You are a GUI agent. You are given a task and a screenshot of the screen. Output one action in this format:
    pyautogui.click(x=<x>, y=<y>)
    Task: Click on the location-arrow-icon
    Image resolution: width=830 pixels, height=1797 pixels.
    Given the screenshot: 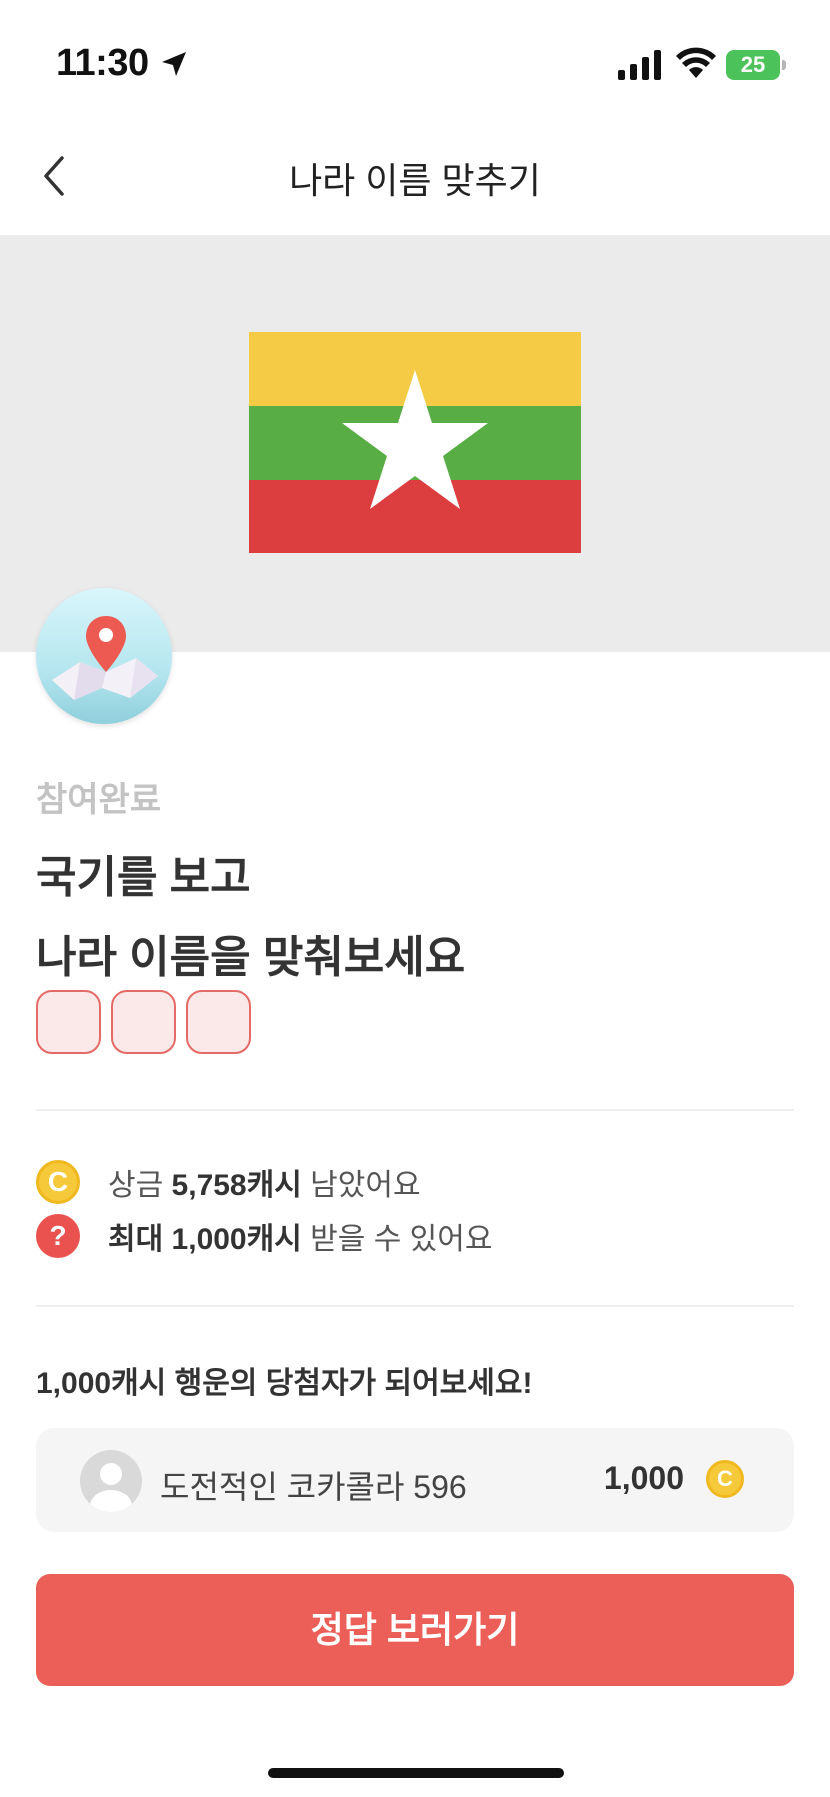 What is the action you would take?
    pyautogui.click(x=174, y=64)
    